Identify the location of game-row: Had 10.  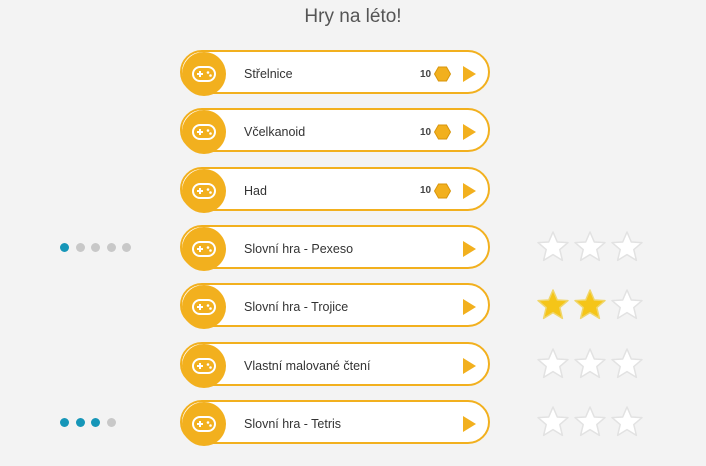
(335, 189).